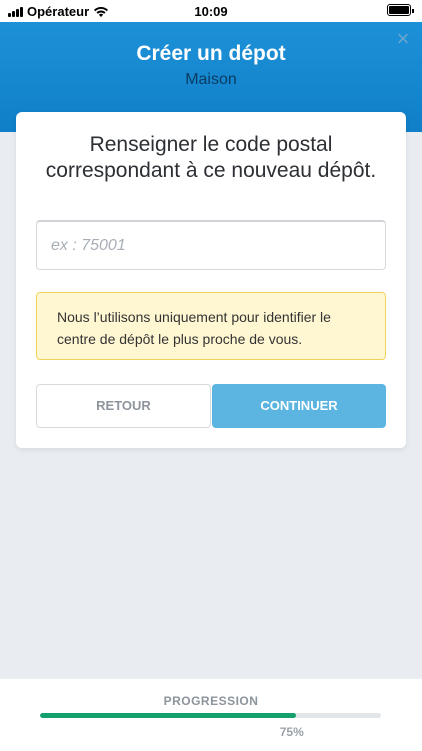 The width and height of the screenshot is (422, 751). I want to click on progress-footer: PROGRESSION 75%, so click(211, 714).